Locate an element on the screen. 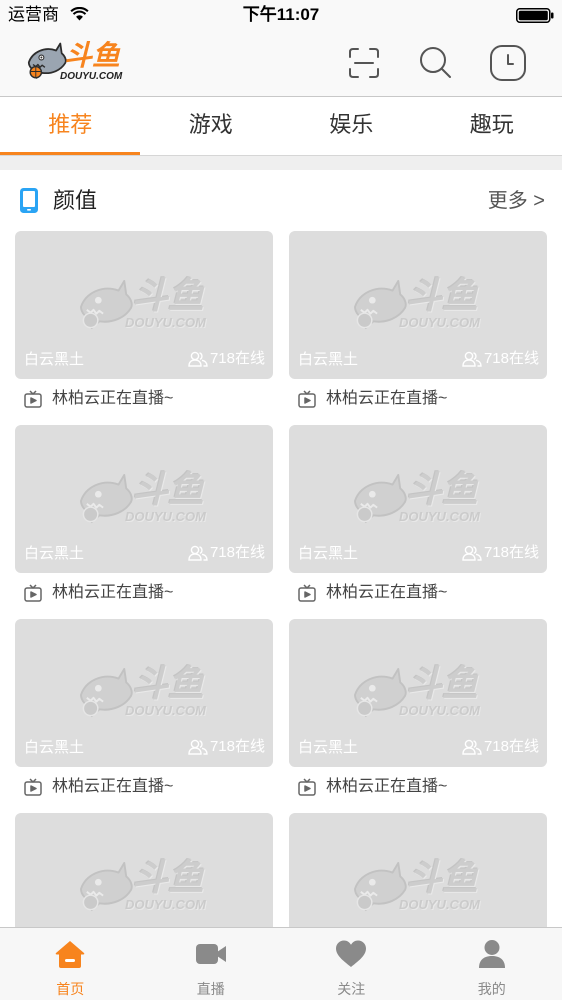  more-link: 更多 > is located at coordinates (516, 201).